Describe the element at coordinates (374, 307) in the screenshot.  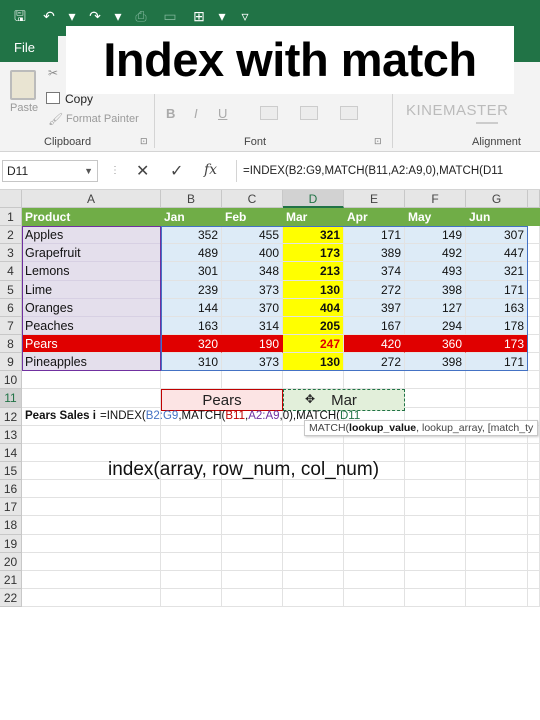
I see `value-cell: 397` at that location.